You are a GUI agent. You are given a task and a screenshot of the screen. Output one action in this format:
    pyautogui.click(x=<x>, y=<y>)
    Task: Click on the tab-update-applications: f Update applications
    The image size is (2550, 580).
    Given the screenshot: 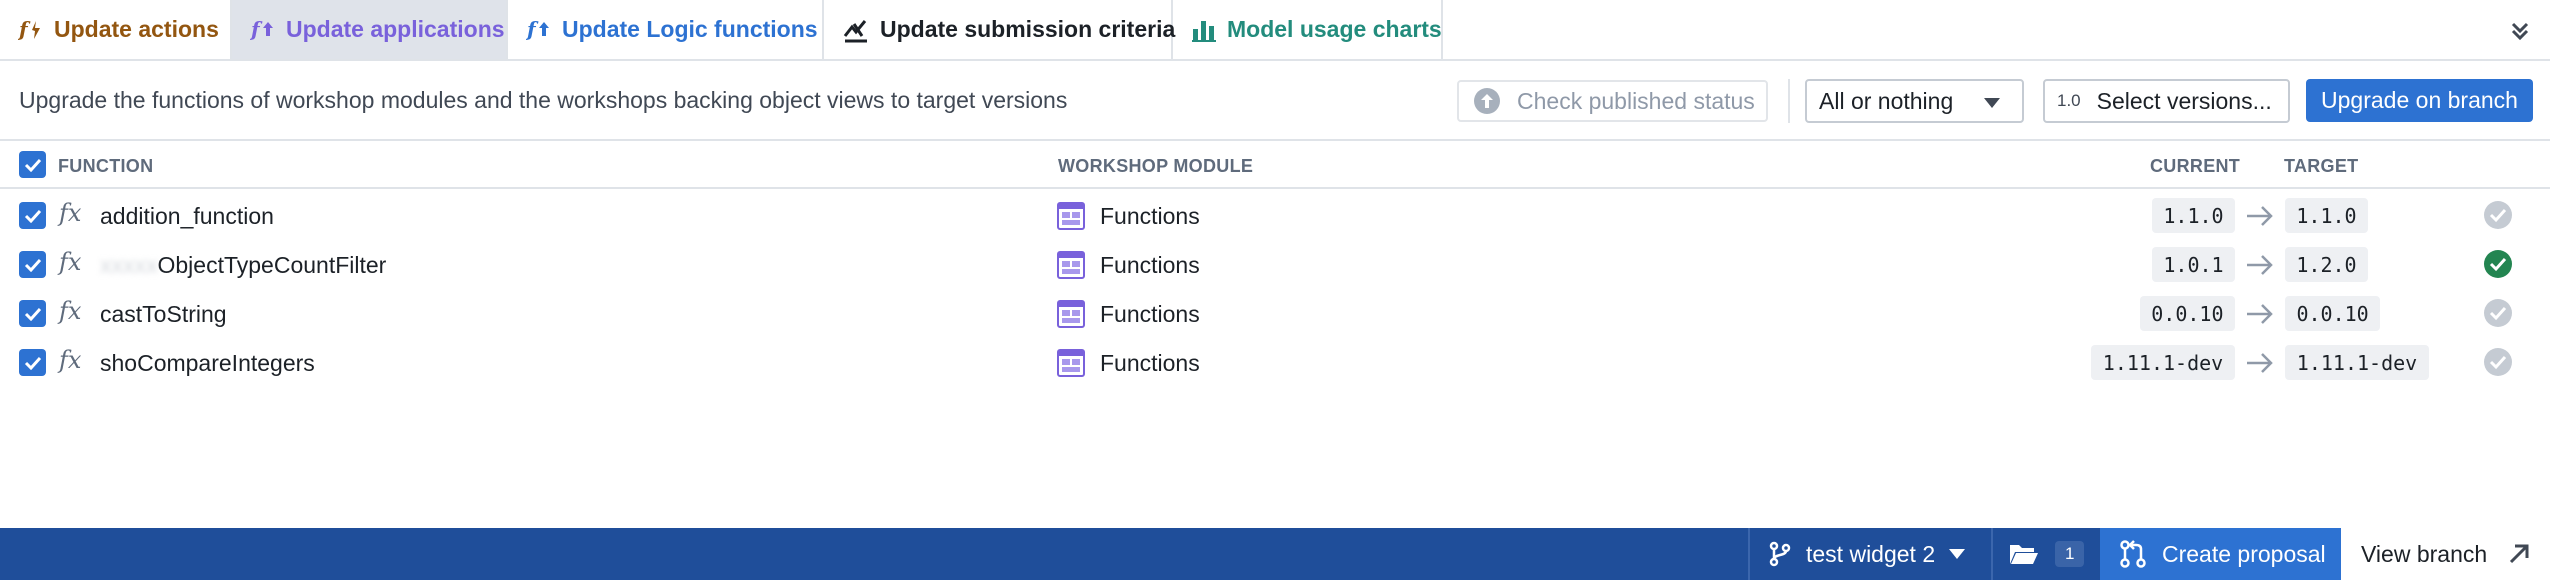 What is the action you would take?
    pyautogui.click(x=370, y=29)
    